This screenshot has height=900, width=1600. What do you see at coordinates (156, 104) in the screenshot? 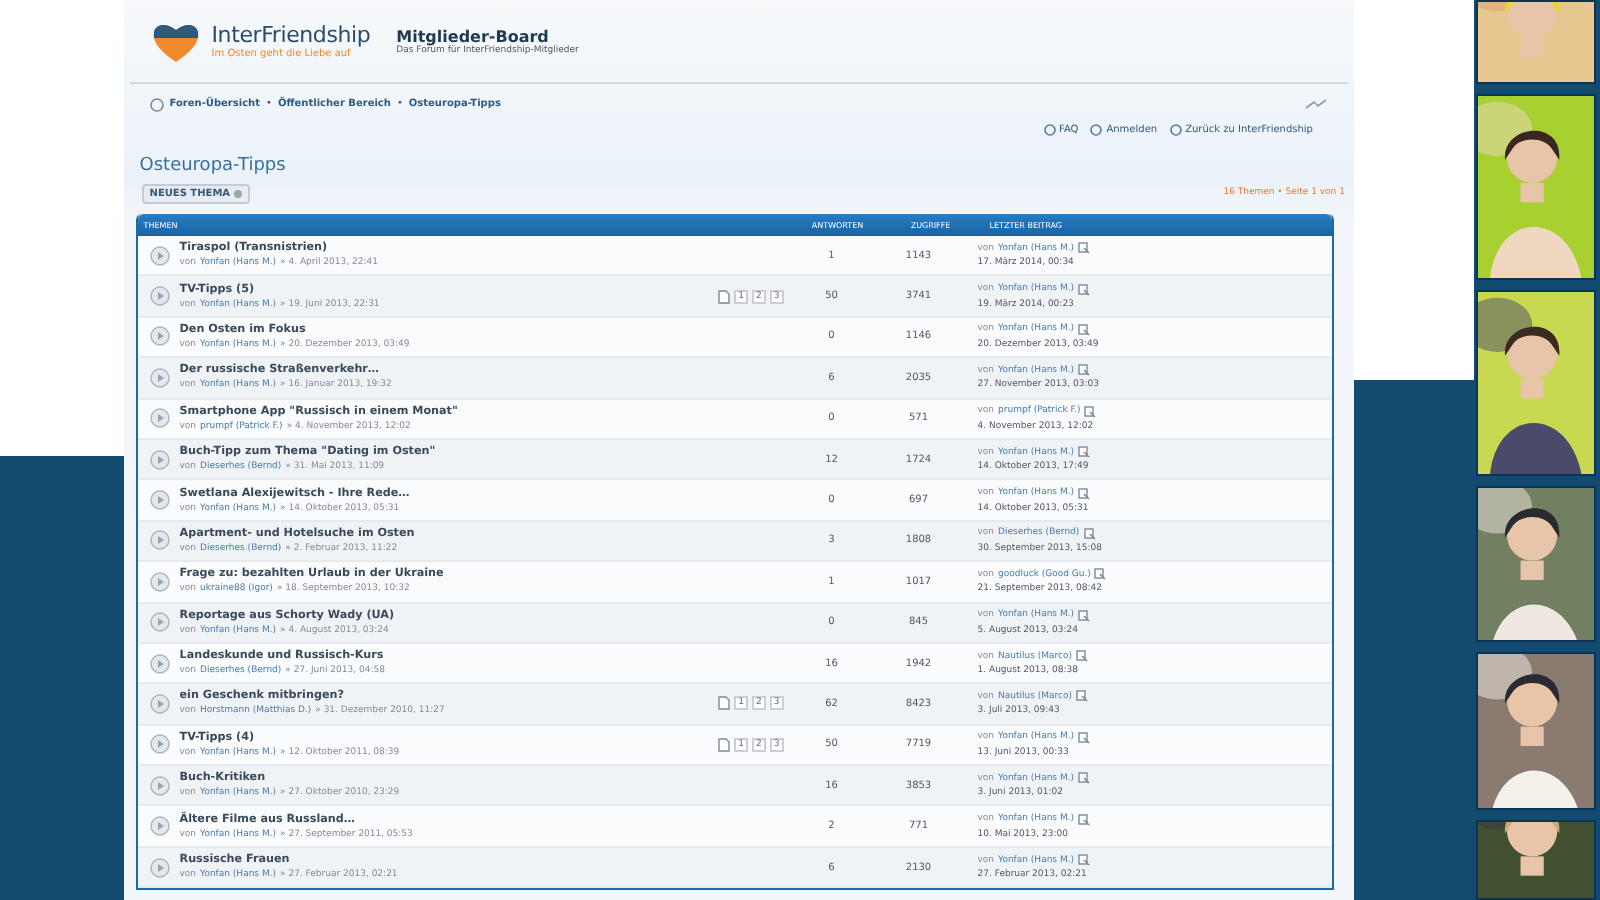
I see `home-icon` at bounding box center [156, 104].